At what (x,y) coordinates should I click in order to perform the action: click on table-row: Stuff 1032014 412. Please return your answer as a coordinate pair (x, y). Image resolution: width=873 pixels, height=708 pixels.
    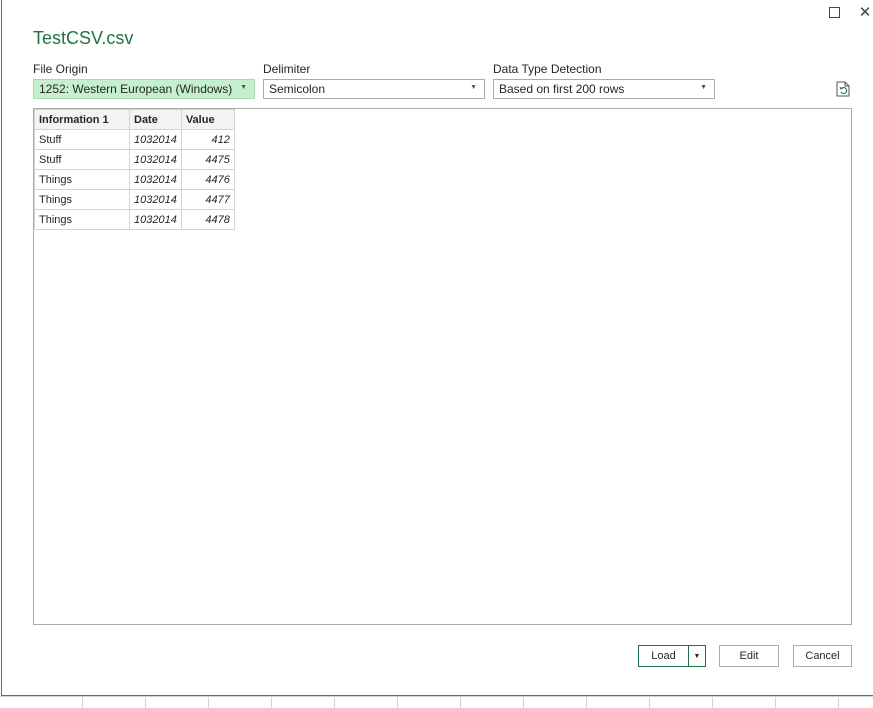
    Looking at the image, I should click on (134, 139).